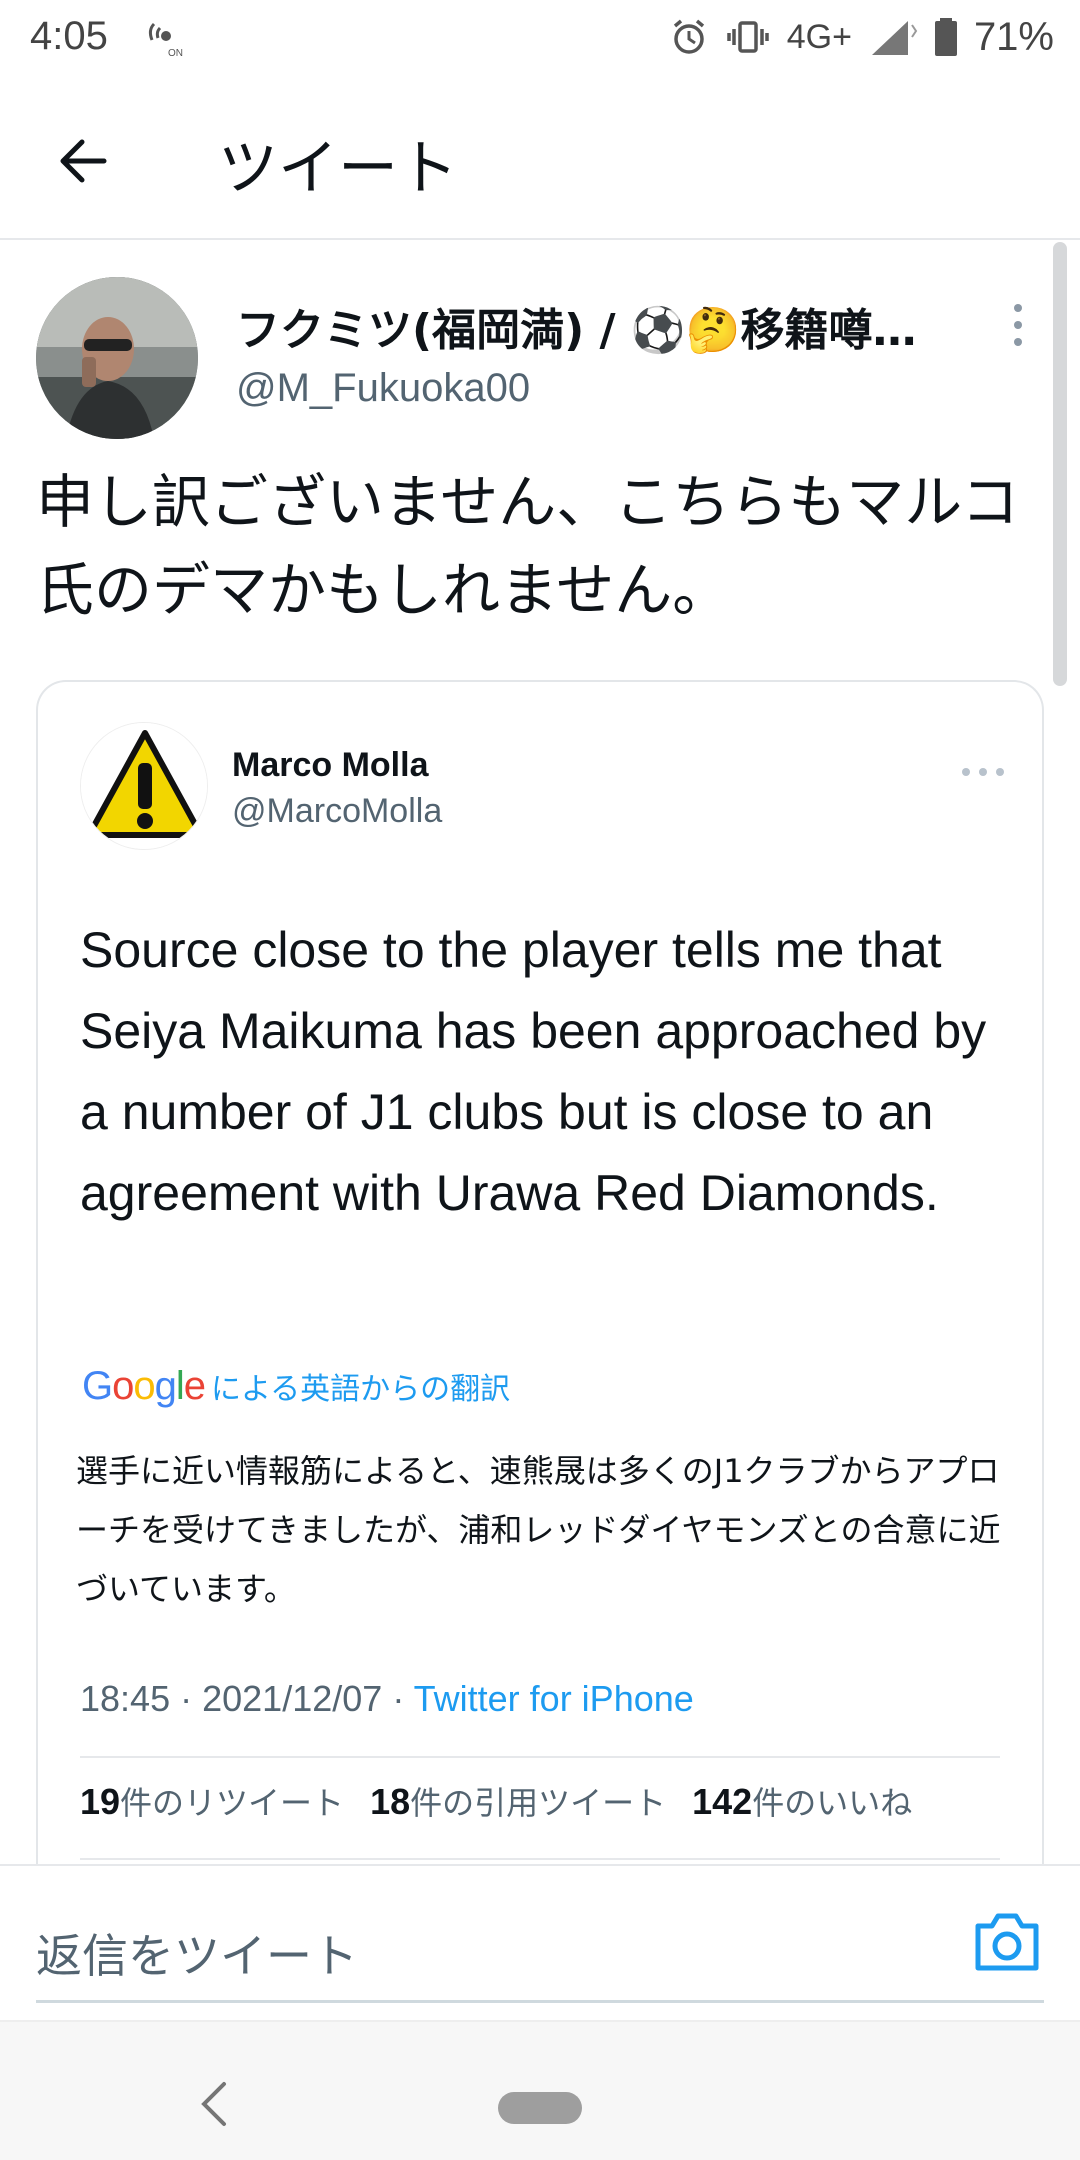 This screenshot has width=1080, height=2160. I want to click on tweet-text: 申し訳ございません、こちらもマルコ氏のデマかもしれません。, so click(528, 546).